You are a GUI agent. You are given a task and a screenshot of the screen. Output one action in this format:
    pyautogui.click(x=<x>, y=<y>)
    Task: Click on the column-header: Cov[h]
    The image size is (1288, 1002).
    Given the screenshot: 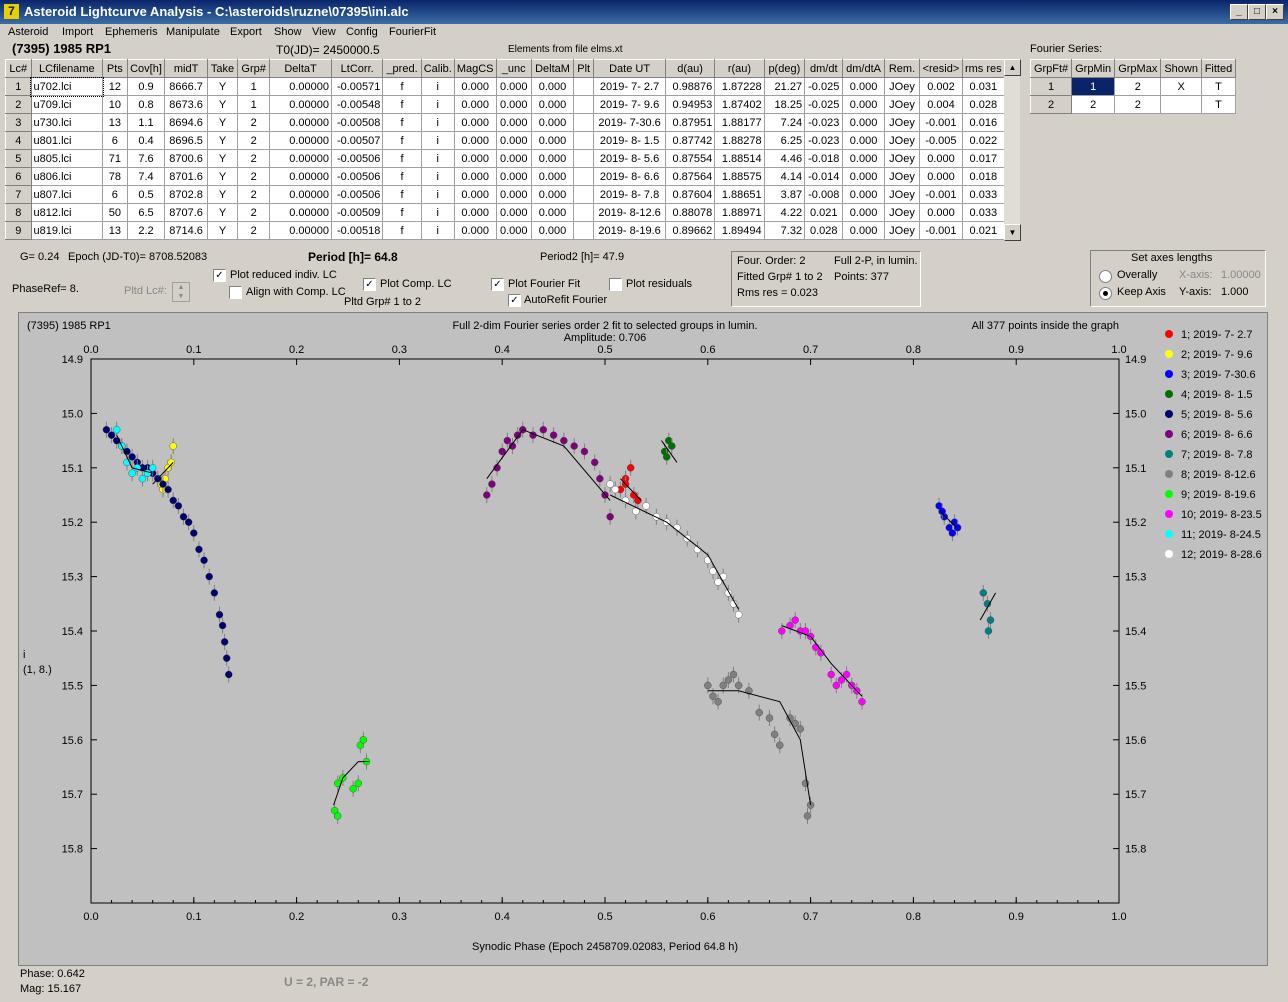 What is the action you would take?
    pyautogui.click(x=146, y=68)
    